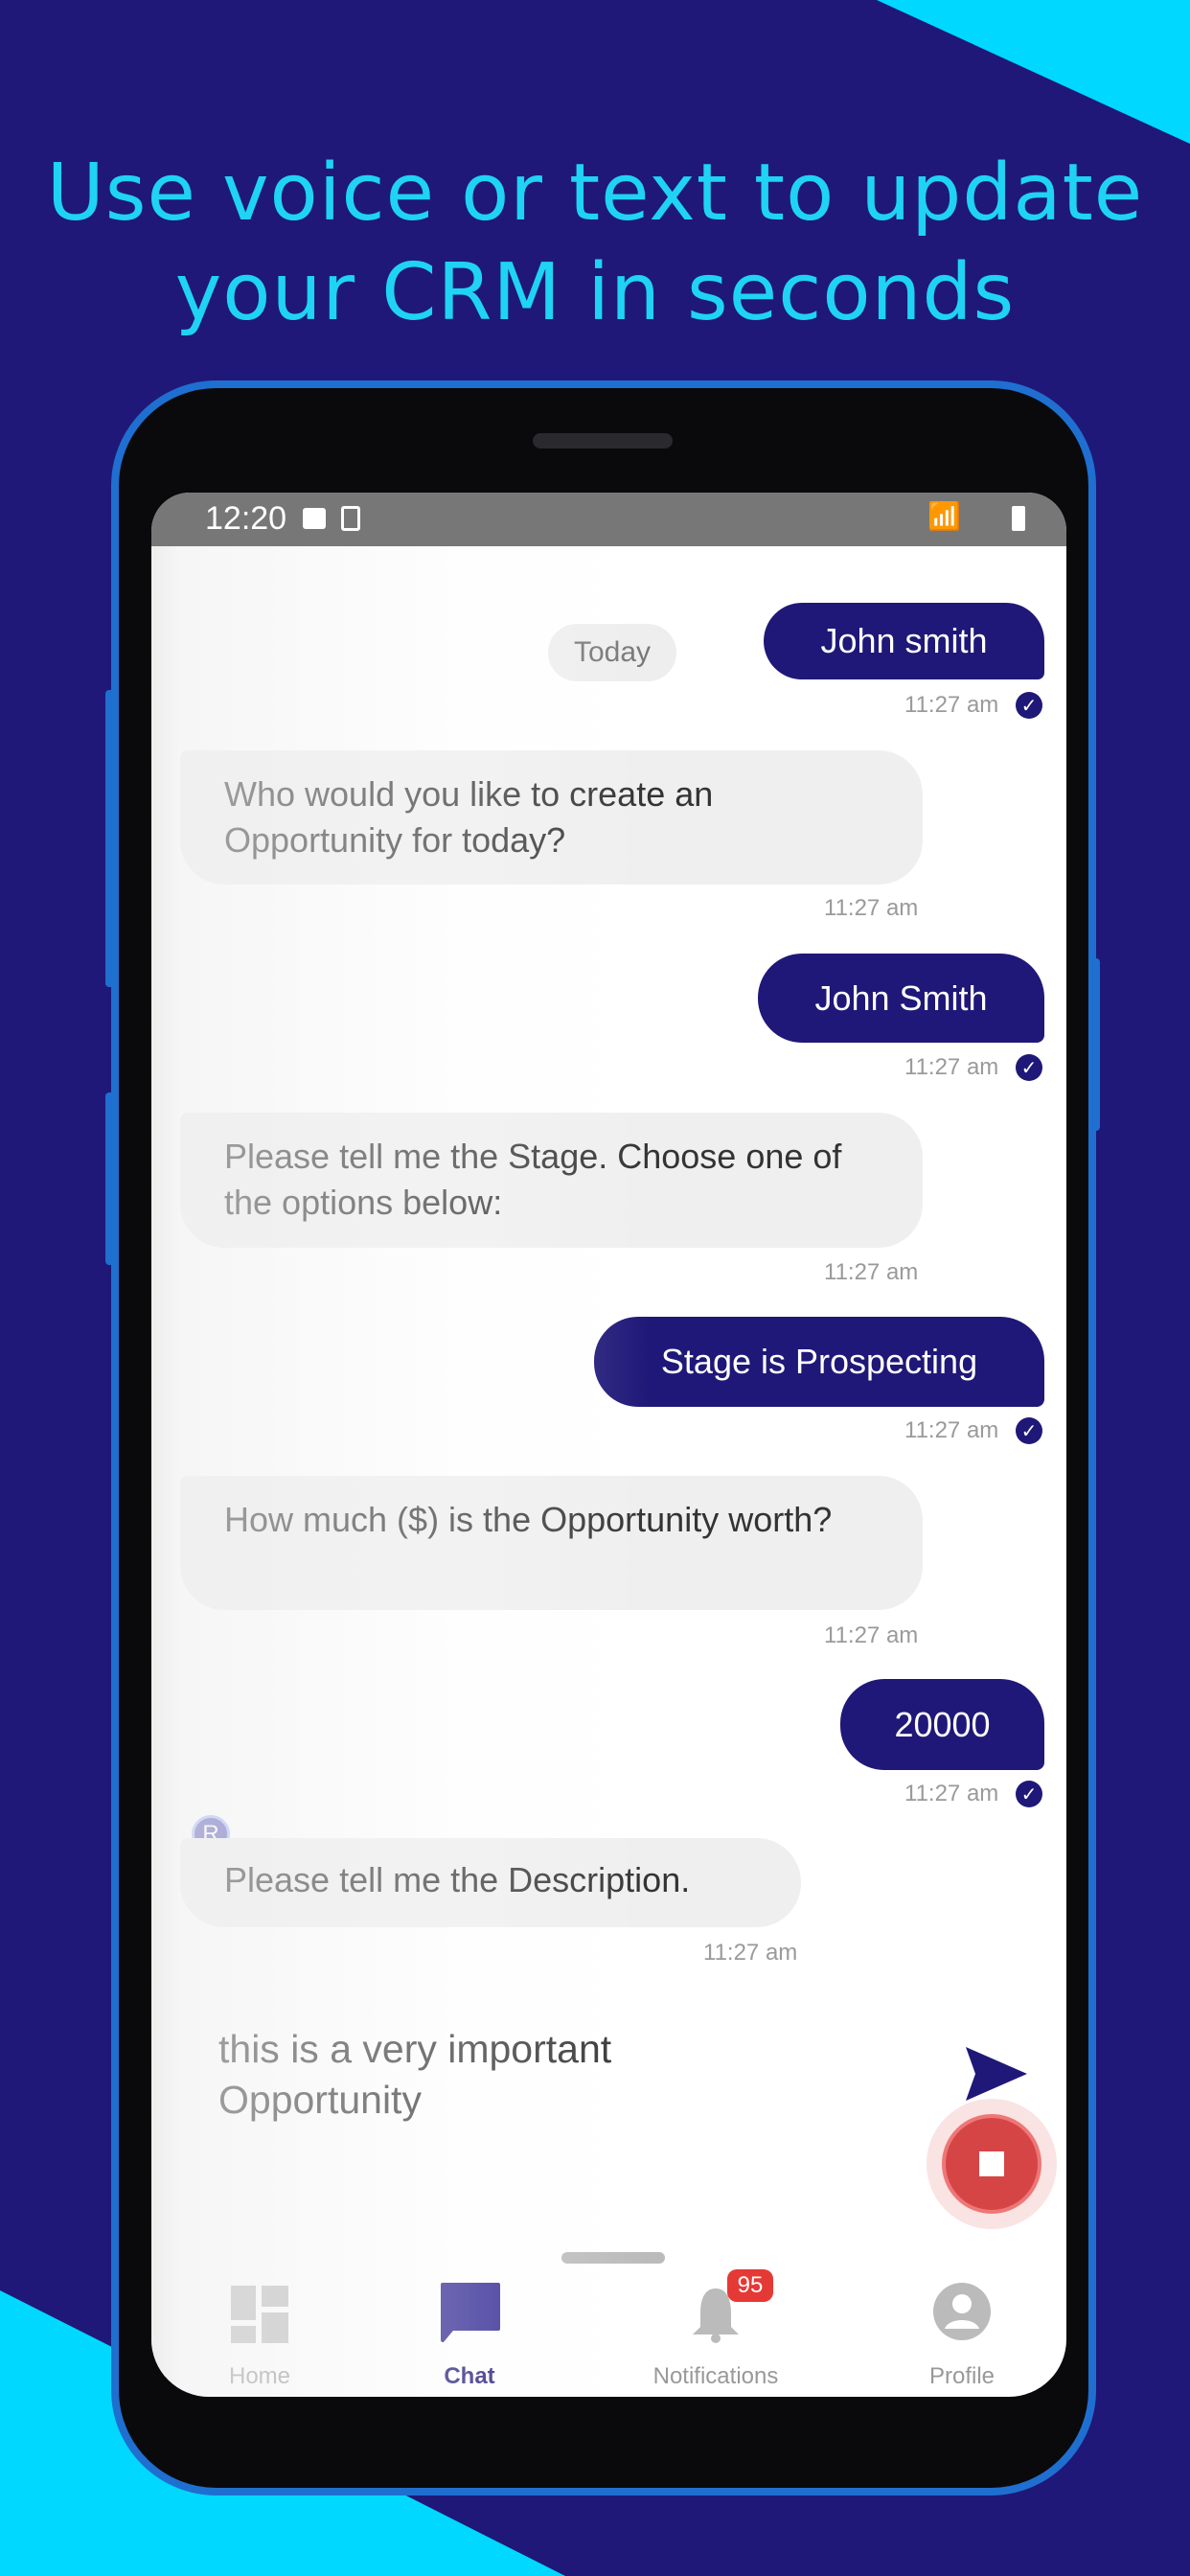 The height and width of the screenshot is (2576, 1190). What do you see at coordinates (612, 652) in the screenshot?
I see `date-pill: Today` at bounding box center [612, 652].